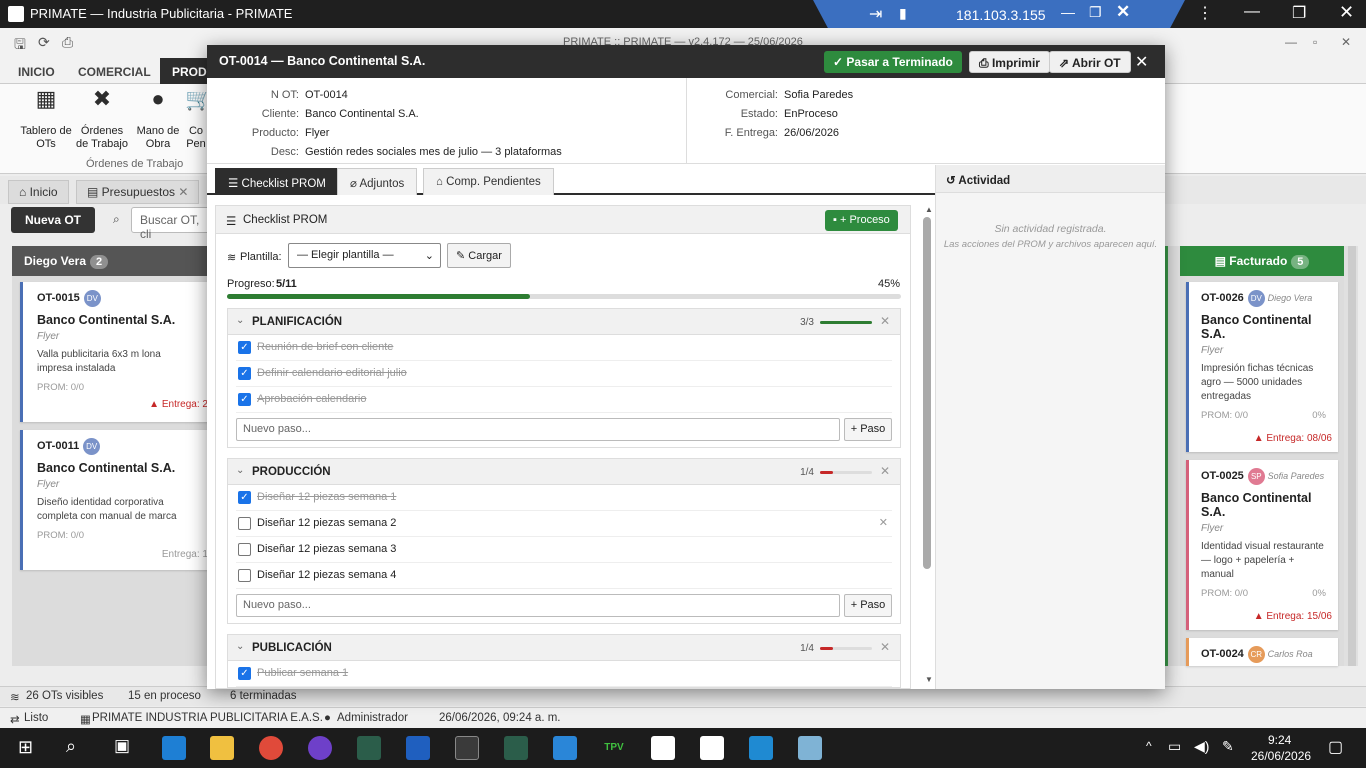  I want to click on tpv-icon: TPV, so click(614, 748).